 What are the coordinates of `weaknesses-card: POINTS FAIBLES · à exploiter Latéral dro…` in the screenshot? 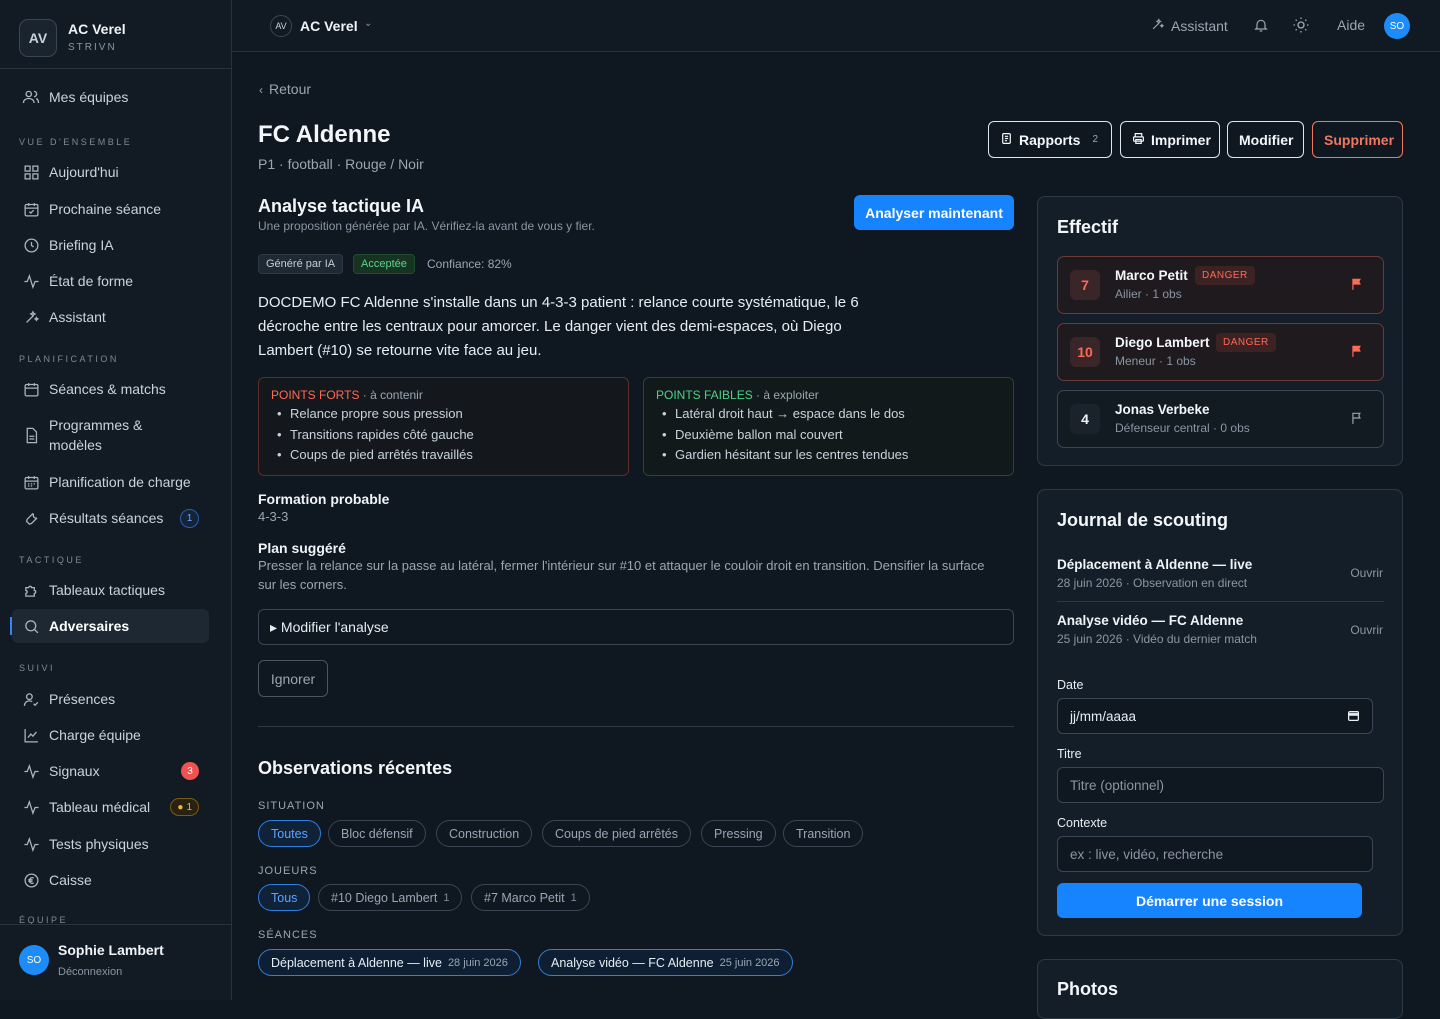 It's located at (828, 426).